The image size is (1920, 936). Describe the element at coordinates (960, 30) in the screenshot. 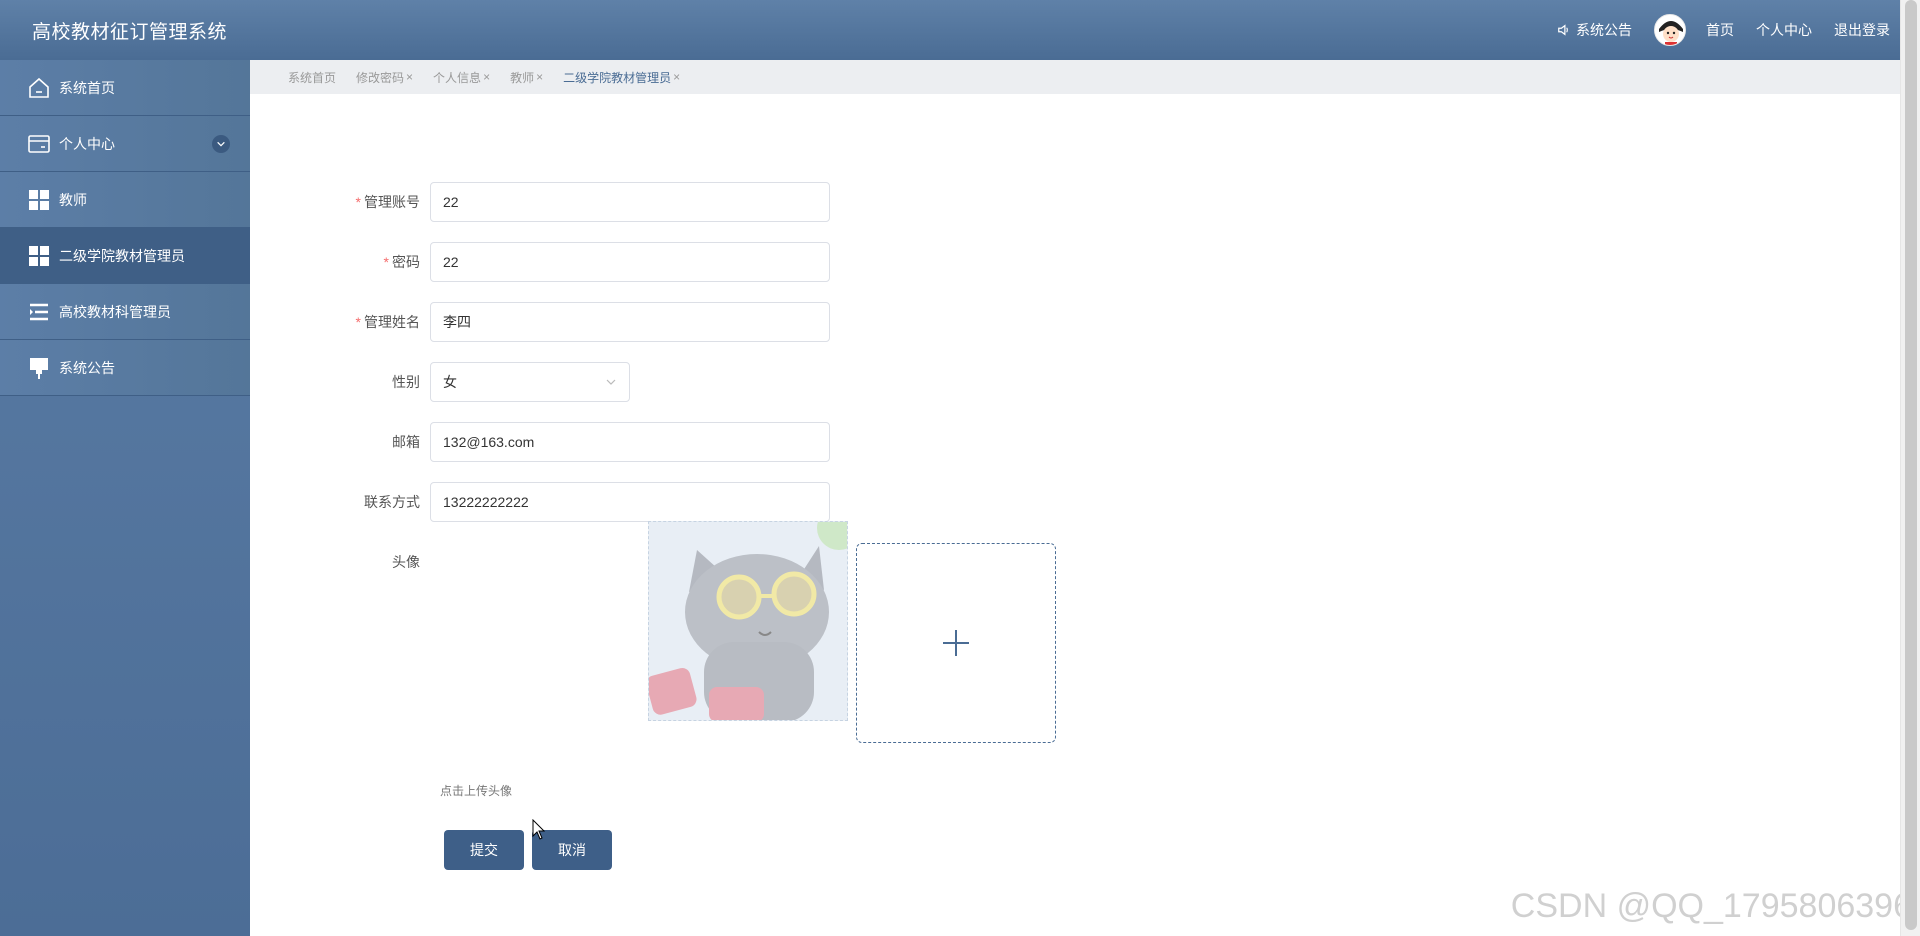

I see `top-header: 高校教材征订管理系统 系统公告 首页 个人中心 退出登录` at that location.